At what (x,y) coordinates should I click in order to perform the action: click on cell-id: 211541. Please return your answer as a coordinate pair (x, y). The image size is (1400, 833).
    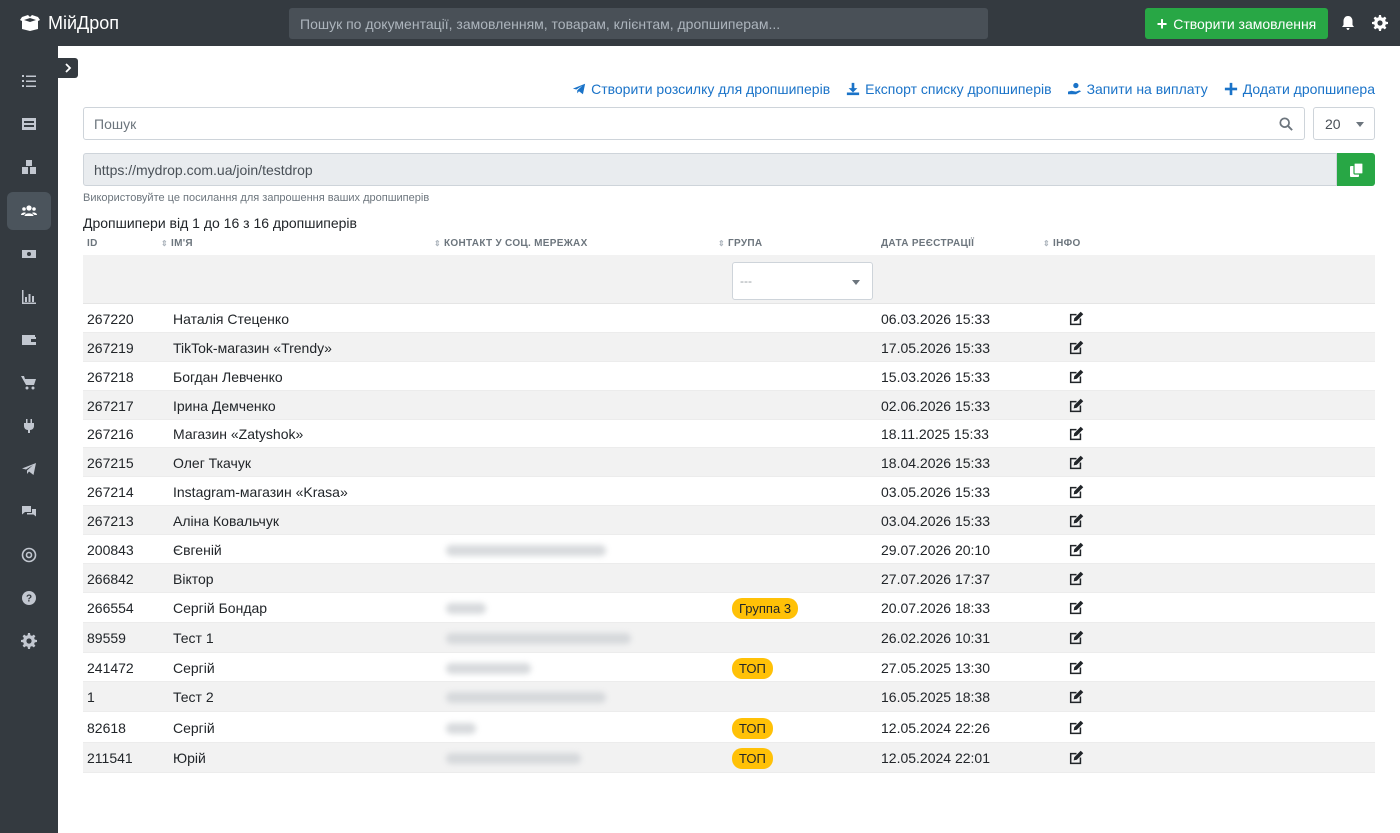
    Looking at the image, I should click on (110, 758).